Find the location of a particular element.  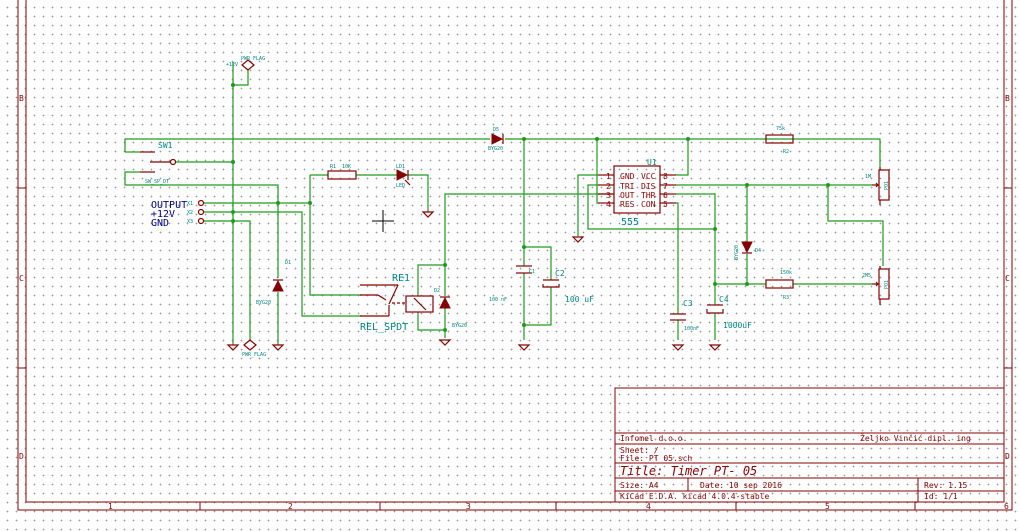

svg-text: 1M is located at coordinates (868, 177).